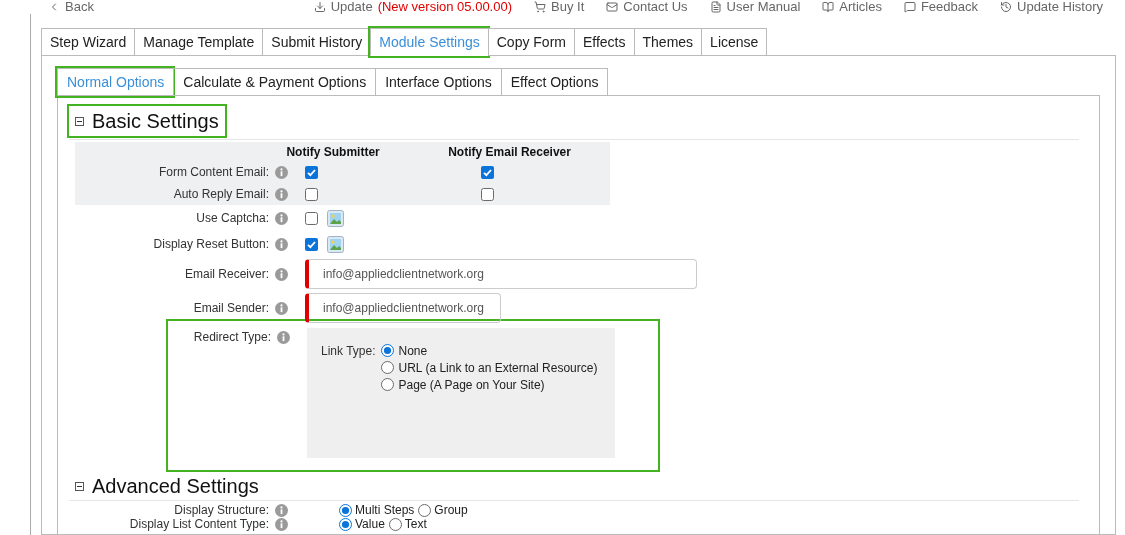  I want to click on tab: Themes, so click(667, 42).